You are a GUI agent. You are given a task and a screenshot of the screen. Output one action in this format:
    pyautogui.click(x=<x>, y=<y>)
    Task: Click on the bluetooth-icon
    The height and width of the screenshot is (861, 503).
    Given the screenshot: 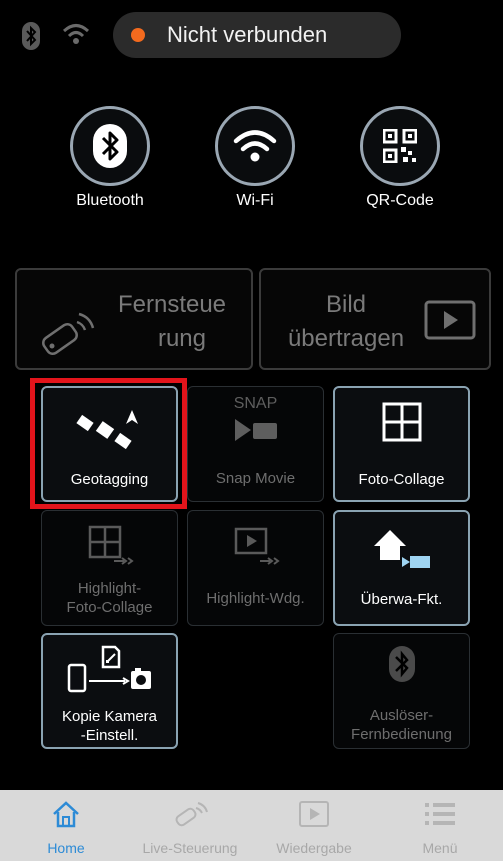 What is the action you would take?
    pyautogui.click(x=110, y=146)
    